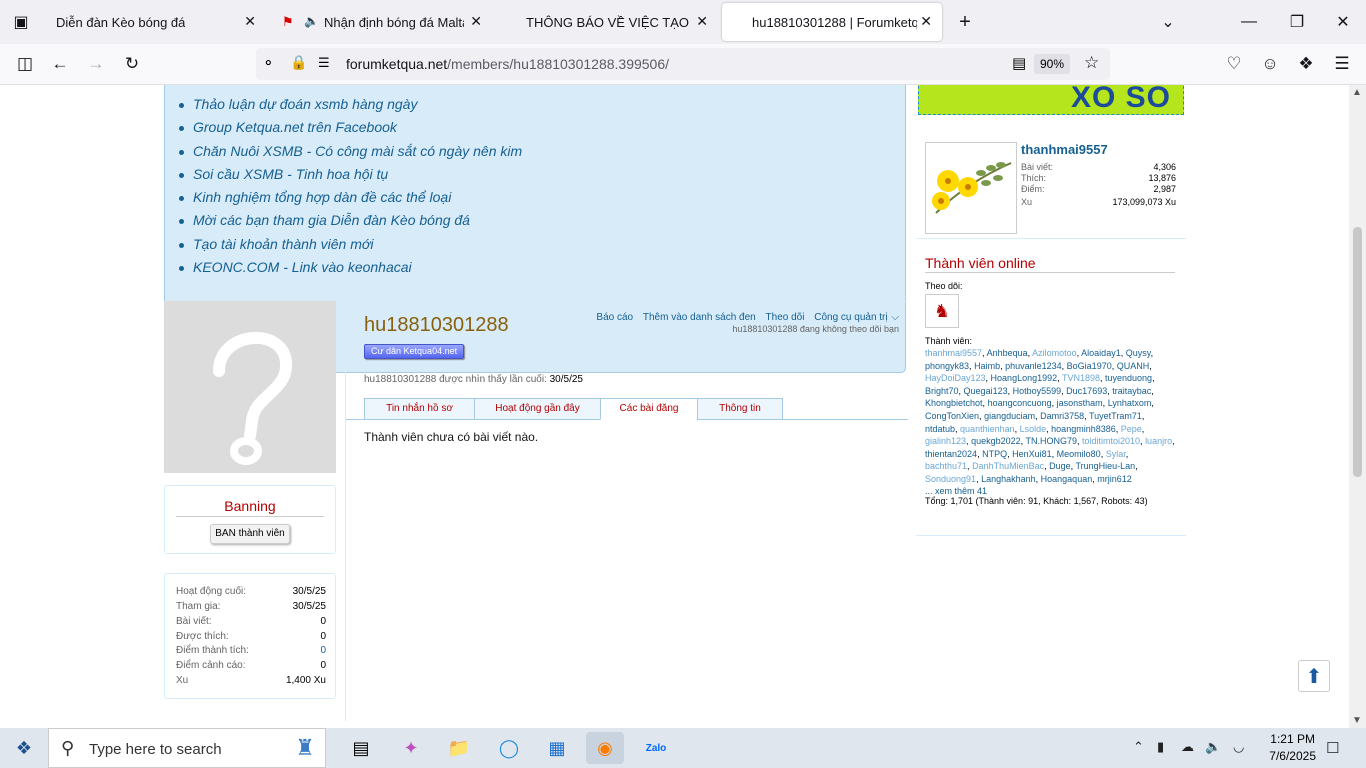 This screenshot has height=768, width=1366. I want to click on online-member-link: QUANH, so click(1133, 366).